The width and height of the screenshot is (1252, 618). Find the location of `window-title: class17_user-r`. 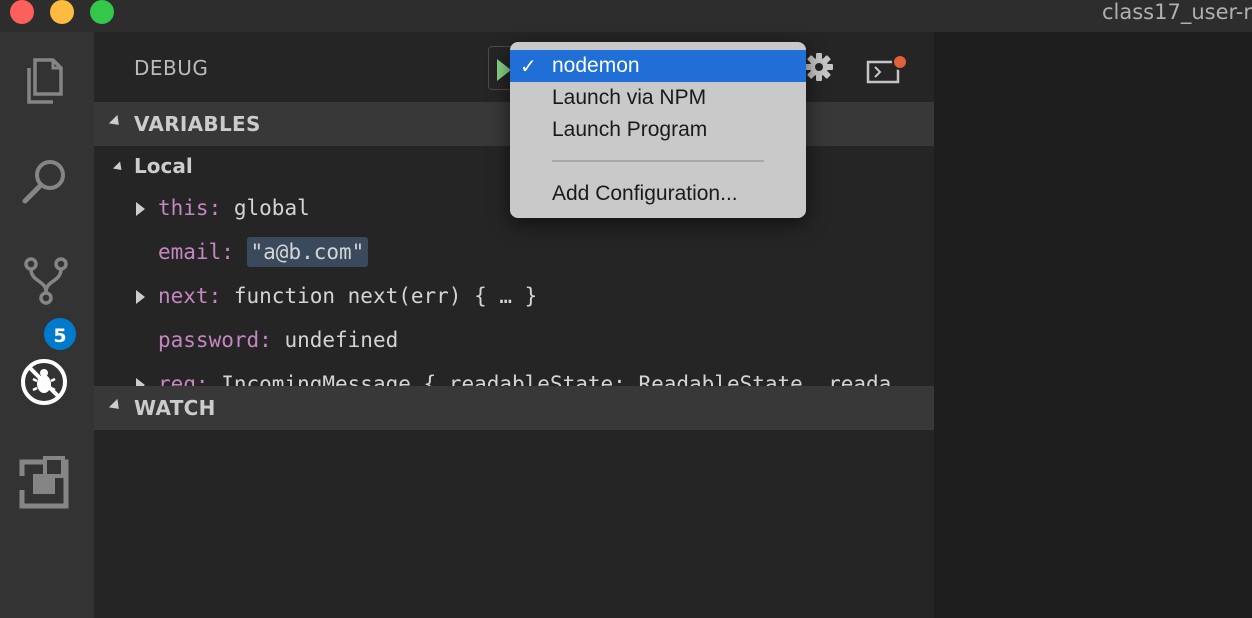

window-title: class17_user-r is located at coordinates (1176, 12).